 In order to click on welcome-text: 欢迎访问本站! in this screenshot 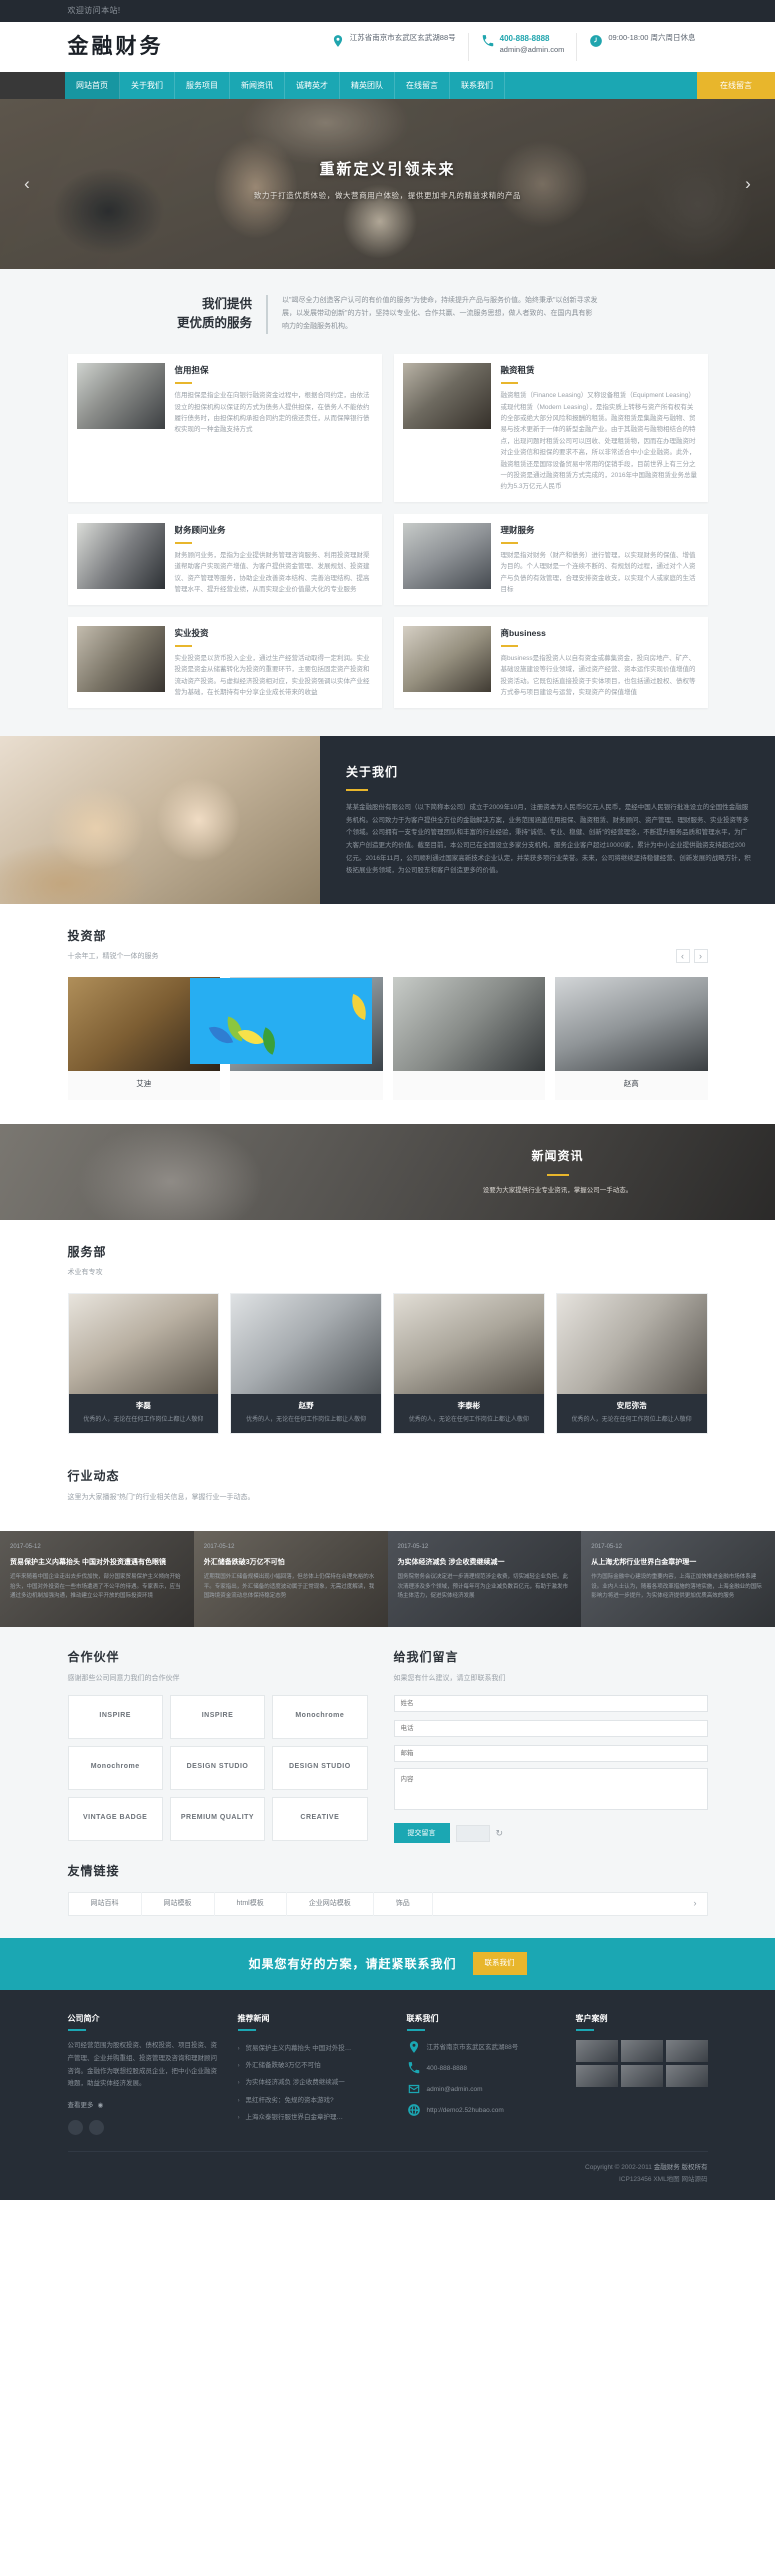, I will do `click(94, 11)`.